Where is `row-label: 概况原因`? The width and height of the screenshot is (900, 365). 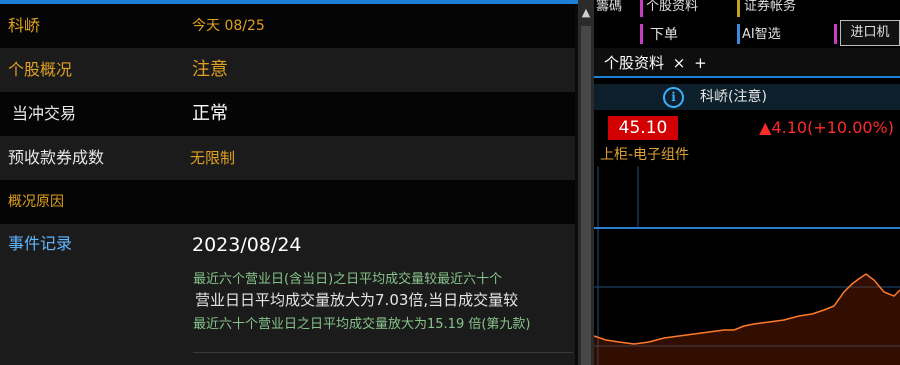 row-label: 概况原因 is located at coordinates (36, 202).